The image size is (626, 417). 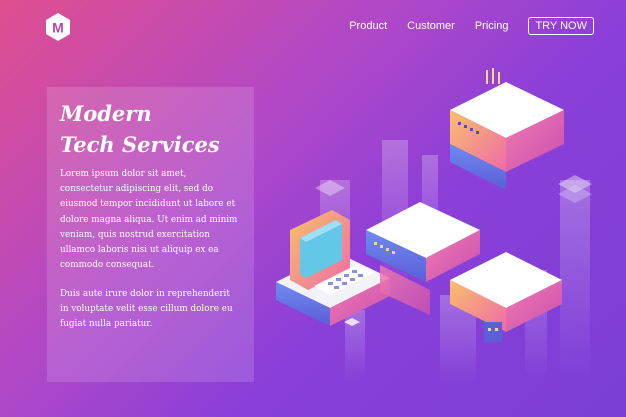 What do you see at coordinates (431, 26) in the screenshot?
I see `nav-item-customer: Customer` at bounding box center [431, 26].